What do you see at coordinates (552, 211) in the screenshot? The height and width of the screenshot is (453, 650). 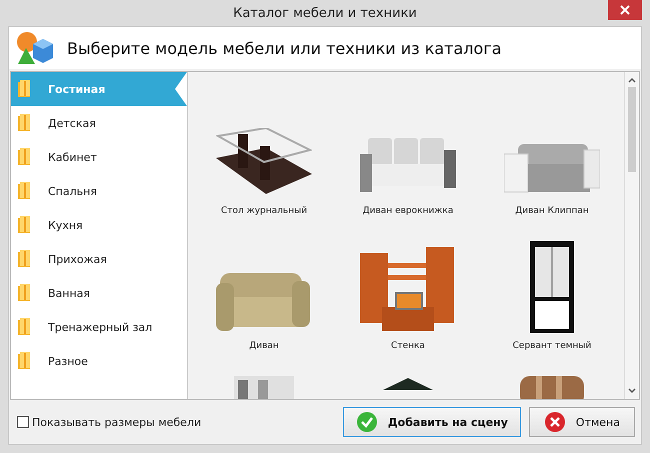 I see `item-caption: Диван Клиппан` at bounding box center [552, 211].